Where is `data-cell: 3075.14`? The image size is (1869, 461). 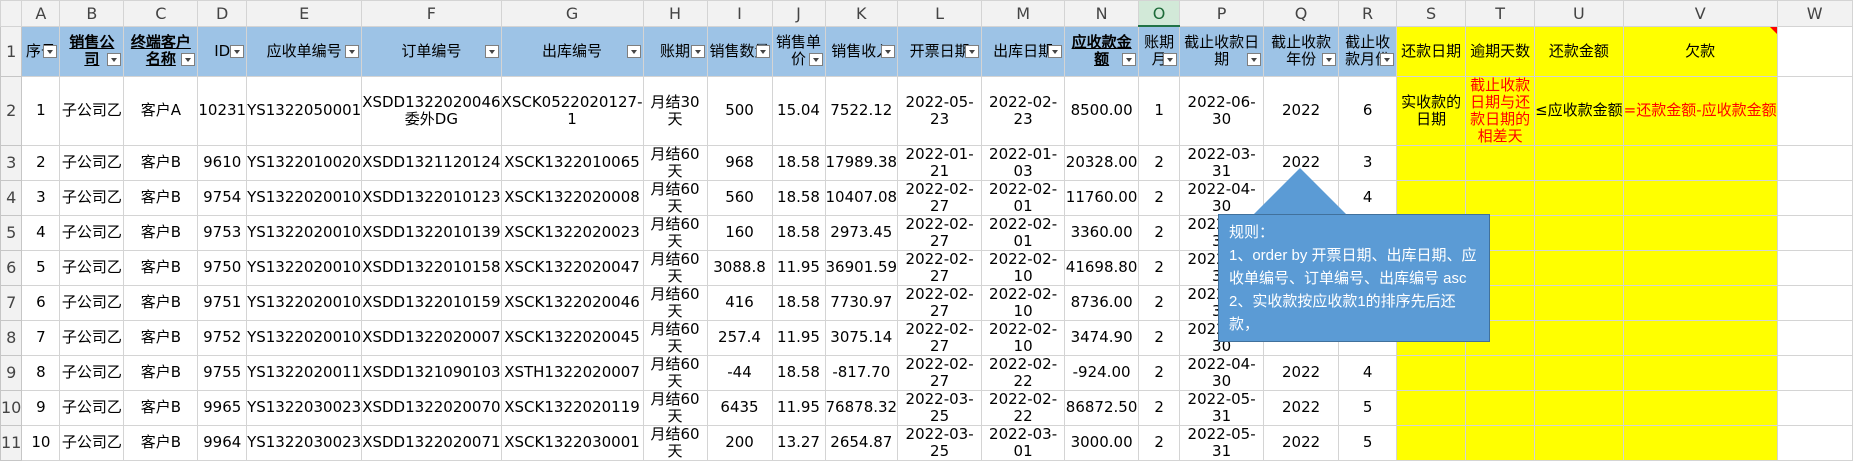 data-cell: 3075.14 is located at coordinates (861, 337).